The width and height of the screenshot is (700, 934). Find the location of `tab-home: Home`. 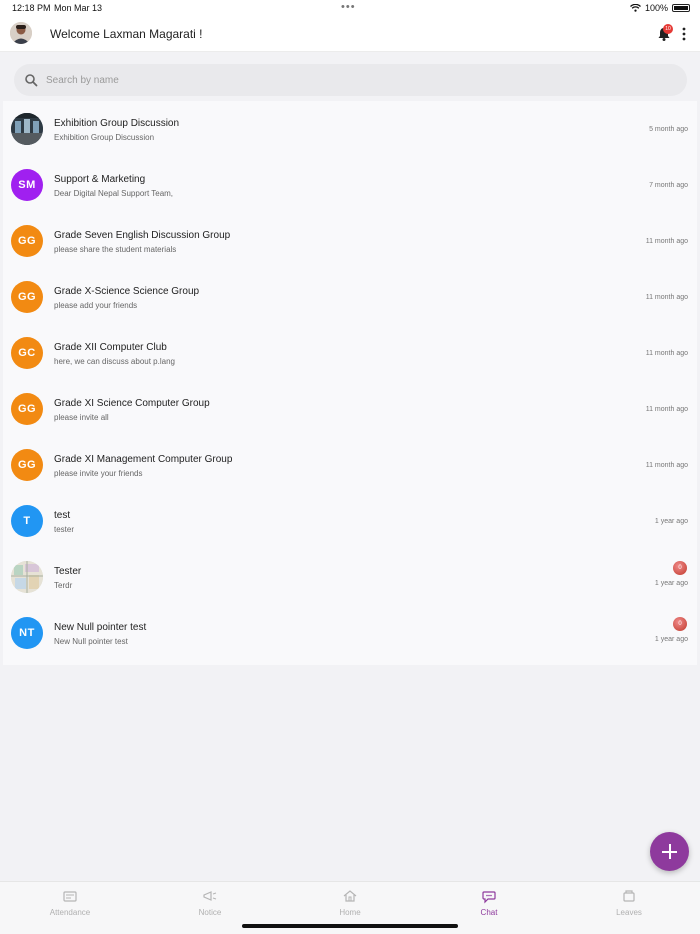

tab-home: Home is located at coordinates (350, 902).